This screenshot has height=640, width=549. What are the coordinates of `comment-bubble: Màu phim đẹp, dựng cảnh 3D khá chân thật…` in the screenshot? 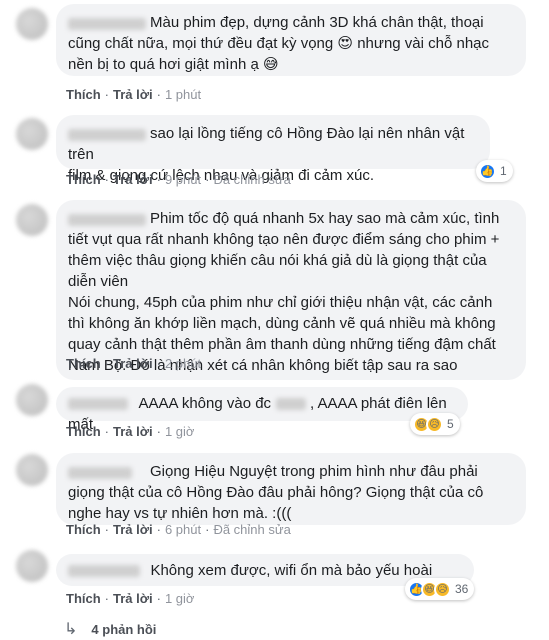 It's located at (291, 40).